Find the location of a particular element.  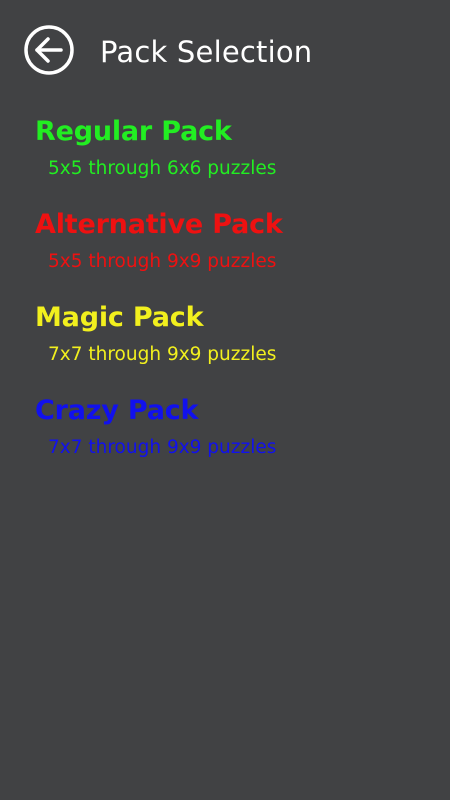

pack-description: 5x5 through 6x6 puzzles is located at coordinates (162, 168).